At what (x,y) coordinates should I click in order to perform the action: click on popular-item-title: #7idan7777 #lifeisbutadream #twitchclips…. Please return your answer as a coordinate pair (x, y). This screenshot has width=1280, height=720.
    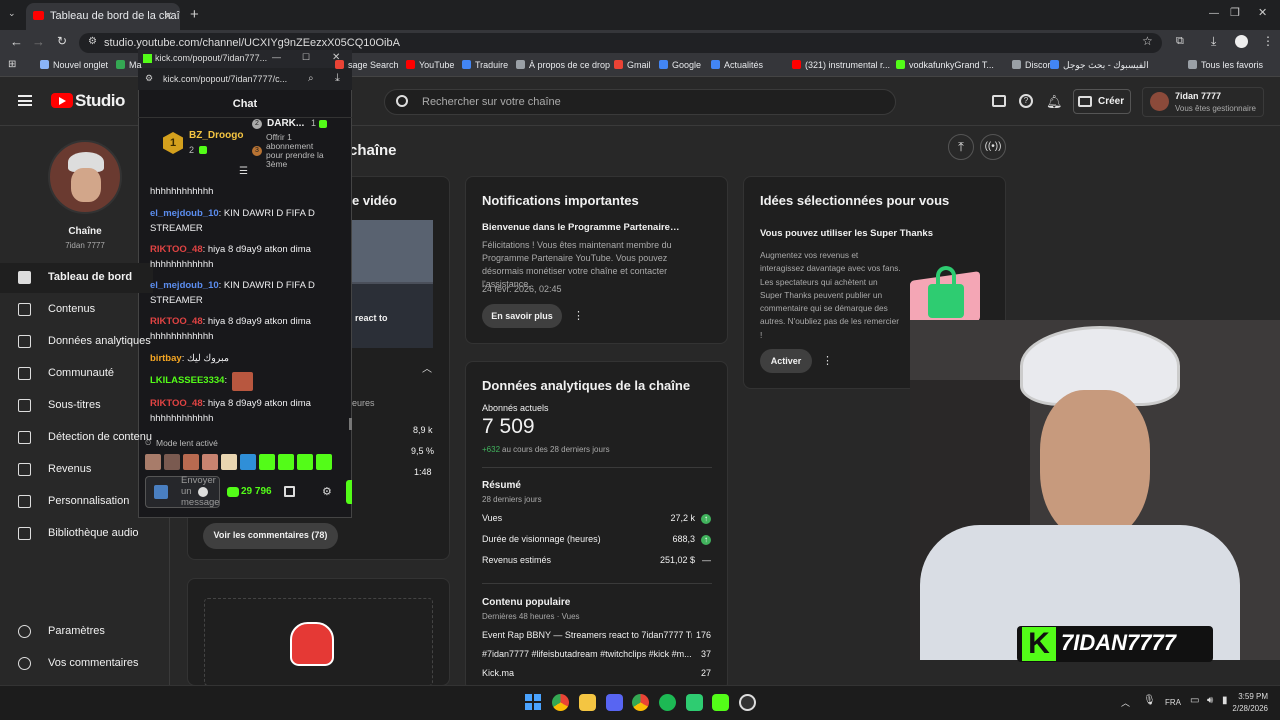
    Looking at the image, I should click on (587, 654).